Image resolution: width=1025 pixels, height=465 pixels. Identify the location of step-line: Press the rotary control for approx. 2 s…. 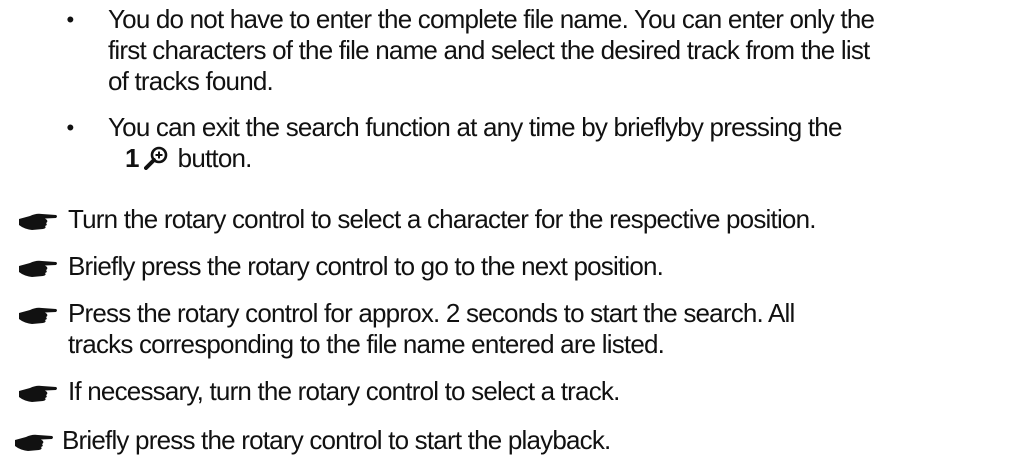
(431, 313).